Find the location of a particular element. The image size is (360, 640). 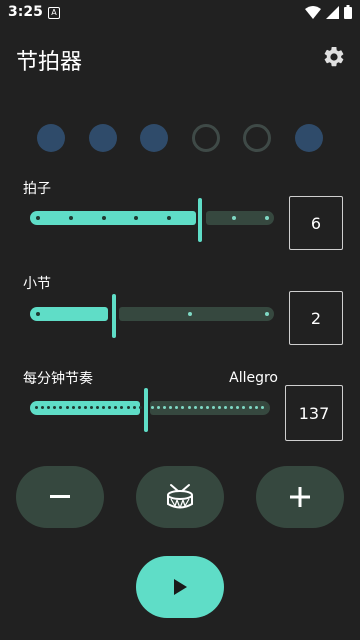

status-icons is located at coordinates (328, 12).